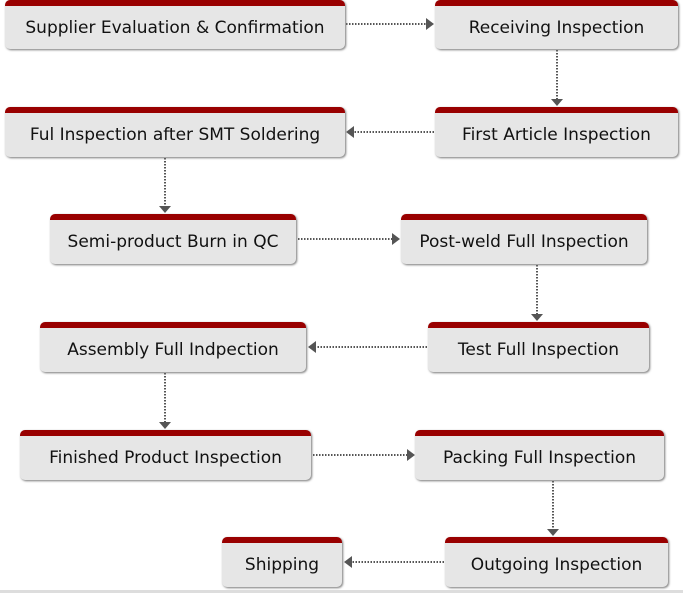 The image size is (683, 593). What do you see at coordinates (524, 239) in the screenshot?
I see `step-post-weld-inspection: Post-weld Full Inspection` at bounding box center [524, 239].